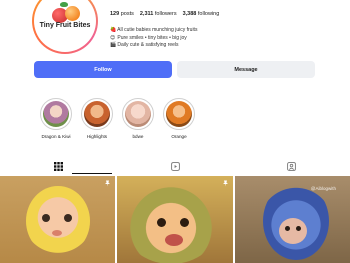 The width and height of the screenshot is (350, 263). I want to click on highlight-dragon-kiwi: Dragon & Kiwi, so click(56, 118).